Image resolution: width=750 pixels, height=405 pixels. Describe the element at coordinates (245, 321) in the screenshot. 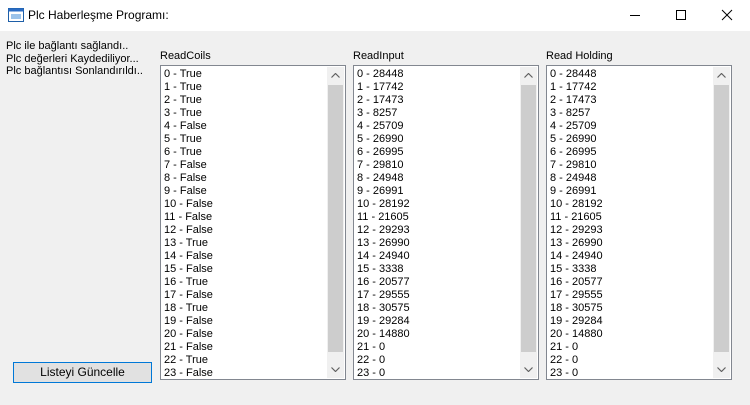

I see `list-item: 19 - False` at that location.